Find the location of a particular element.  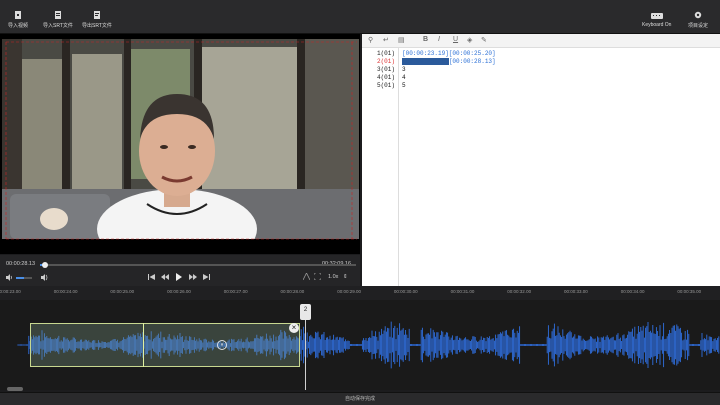

location-pin-icon: ⚲ is located at coordinates (370, 40).